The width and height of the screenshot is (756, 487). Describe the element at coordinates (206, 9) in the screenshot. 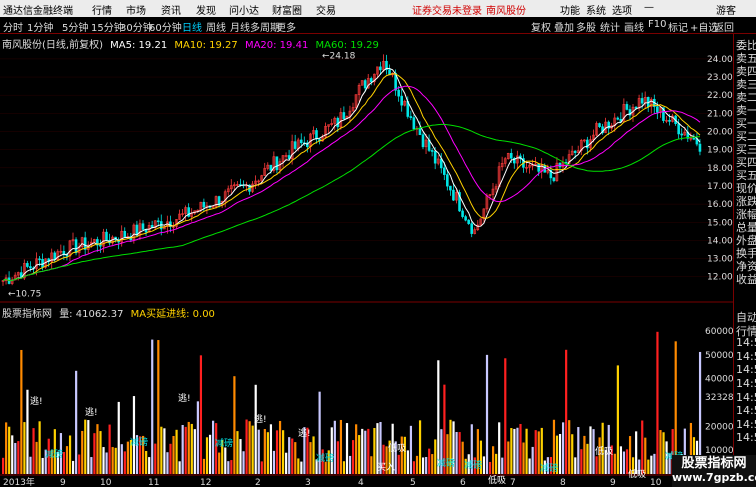

I see `menu-item: 发现` at that location.